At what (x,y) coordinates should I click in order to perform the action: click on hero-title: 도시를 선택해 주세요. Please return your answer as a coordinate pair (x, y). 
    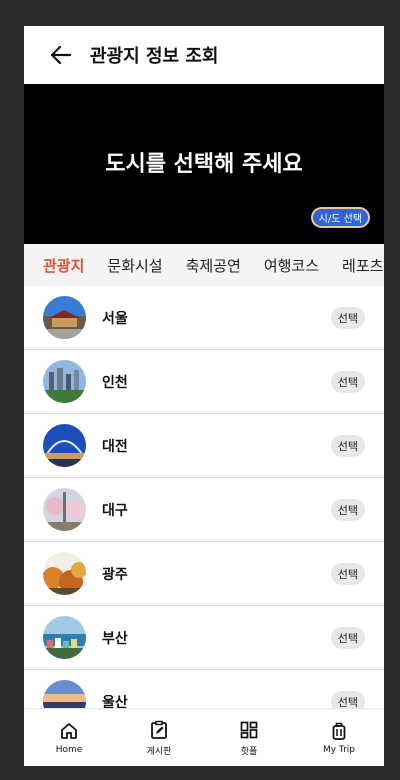
    Looking at the image, I should click on (204, 164).